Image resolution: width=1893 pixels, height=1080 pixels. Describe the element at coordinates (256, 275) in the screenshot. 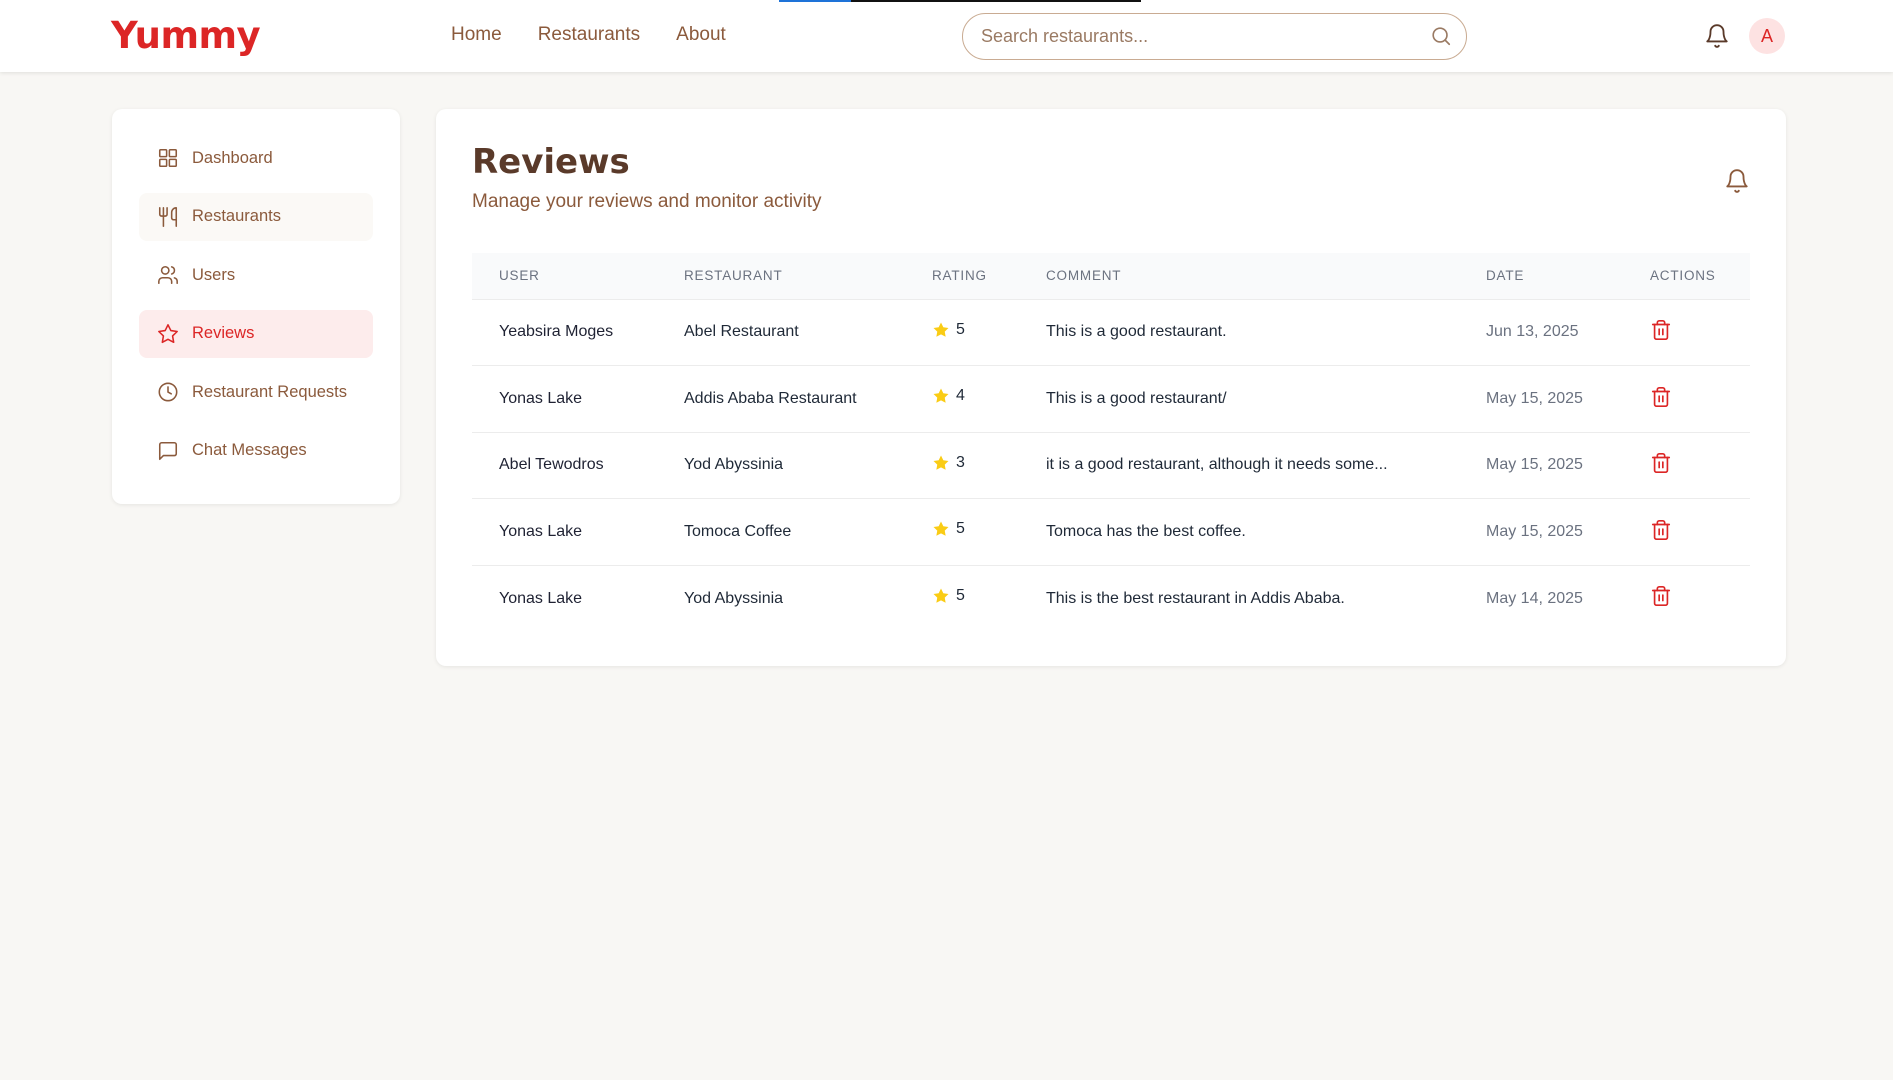

I see `sidebar-item-users: Users` at that location.